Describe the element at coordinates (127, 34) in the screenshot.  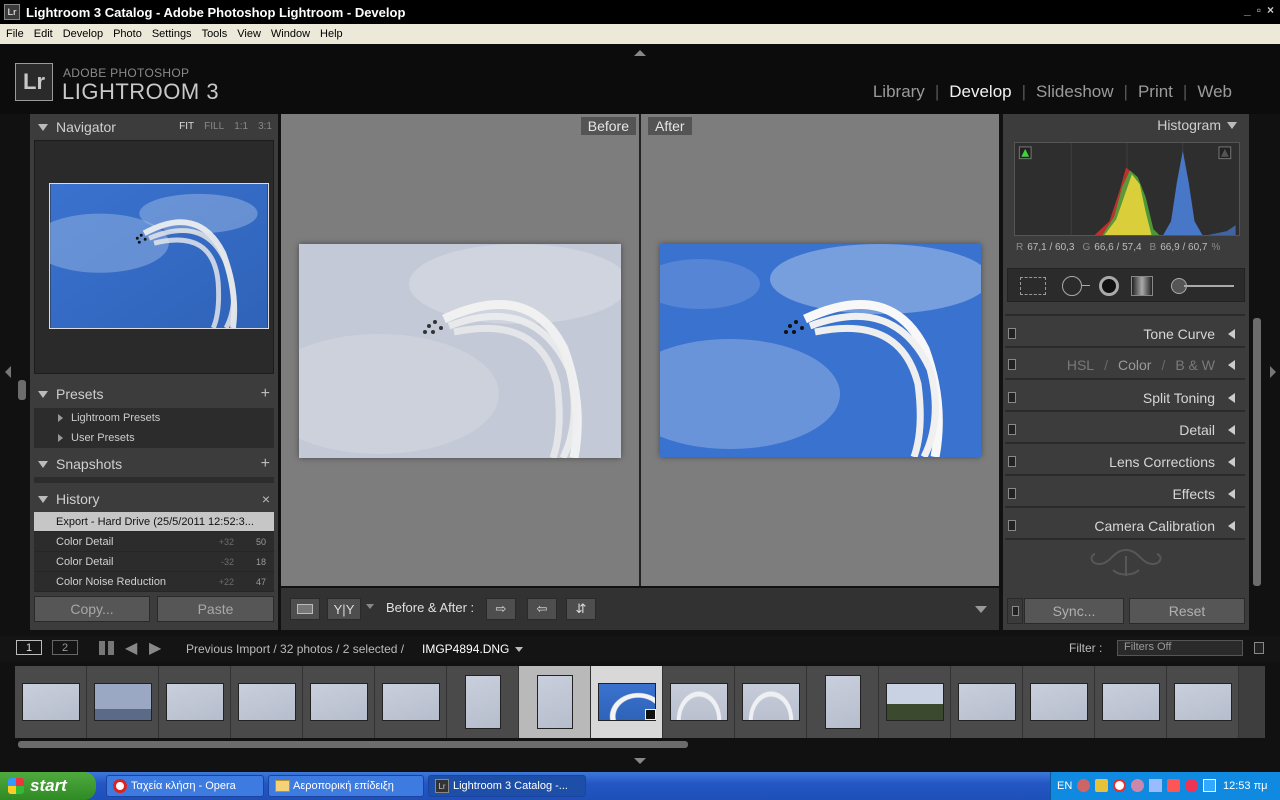
I see `menu-photo: Photo` at that location.